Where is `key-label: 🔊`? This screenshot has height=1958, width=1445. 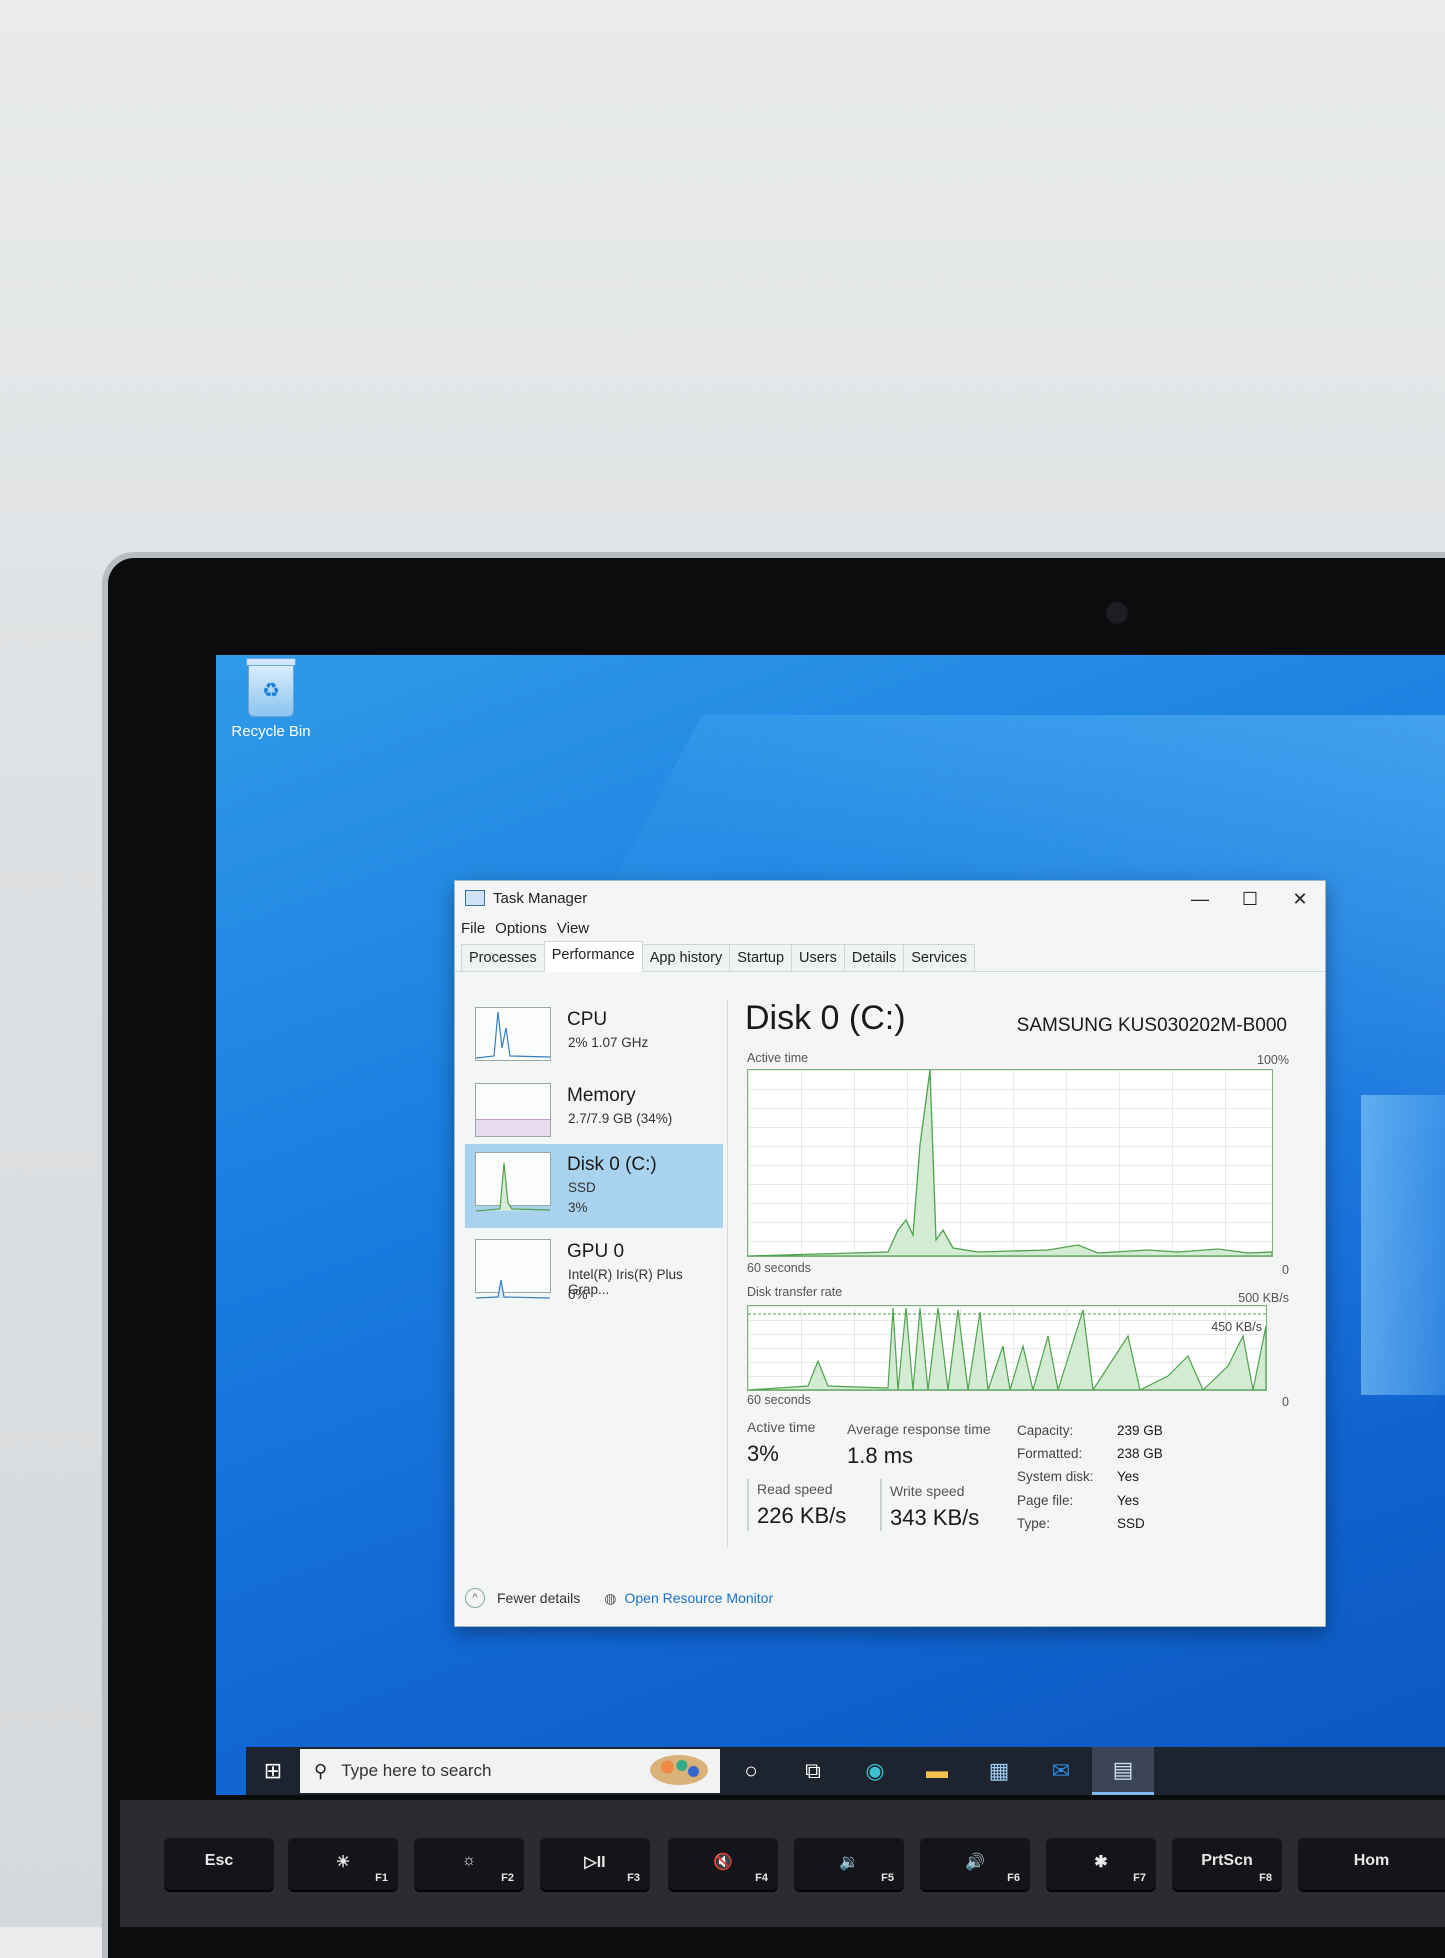
key-label: 🔊 is located at coordinates (975, 1862).